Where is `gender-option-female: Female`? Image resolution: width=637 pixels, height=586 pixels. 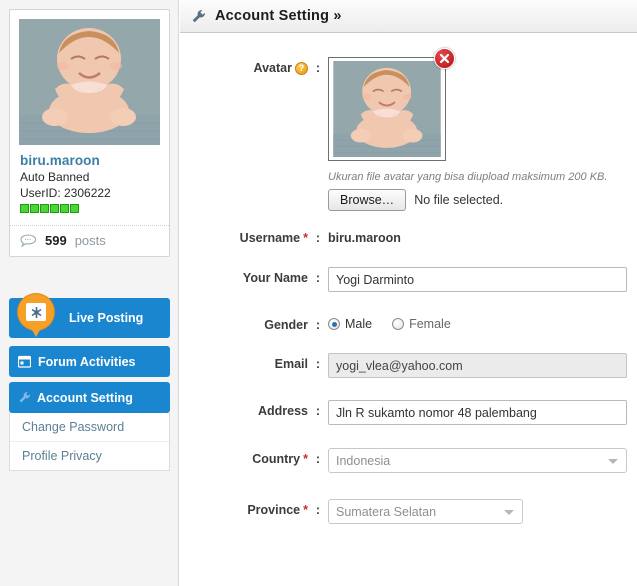
gender-option-female: Female is located at coordinates (421, 324).